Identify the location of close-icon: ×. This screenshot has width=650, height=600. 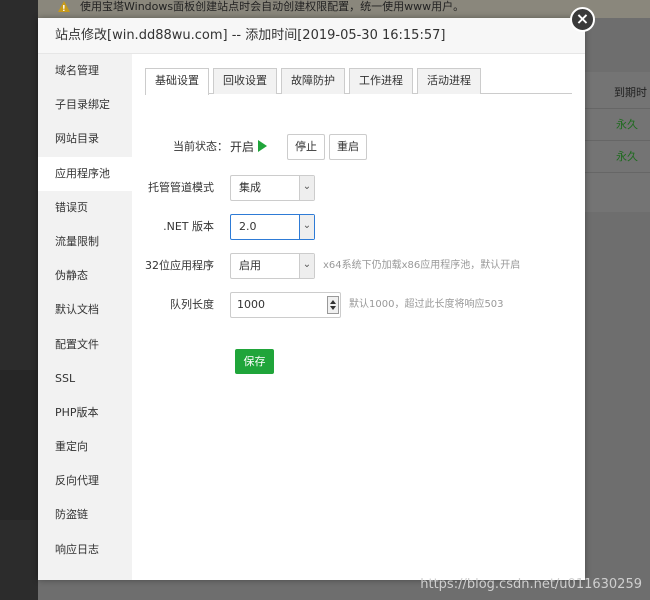
(582, 19).